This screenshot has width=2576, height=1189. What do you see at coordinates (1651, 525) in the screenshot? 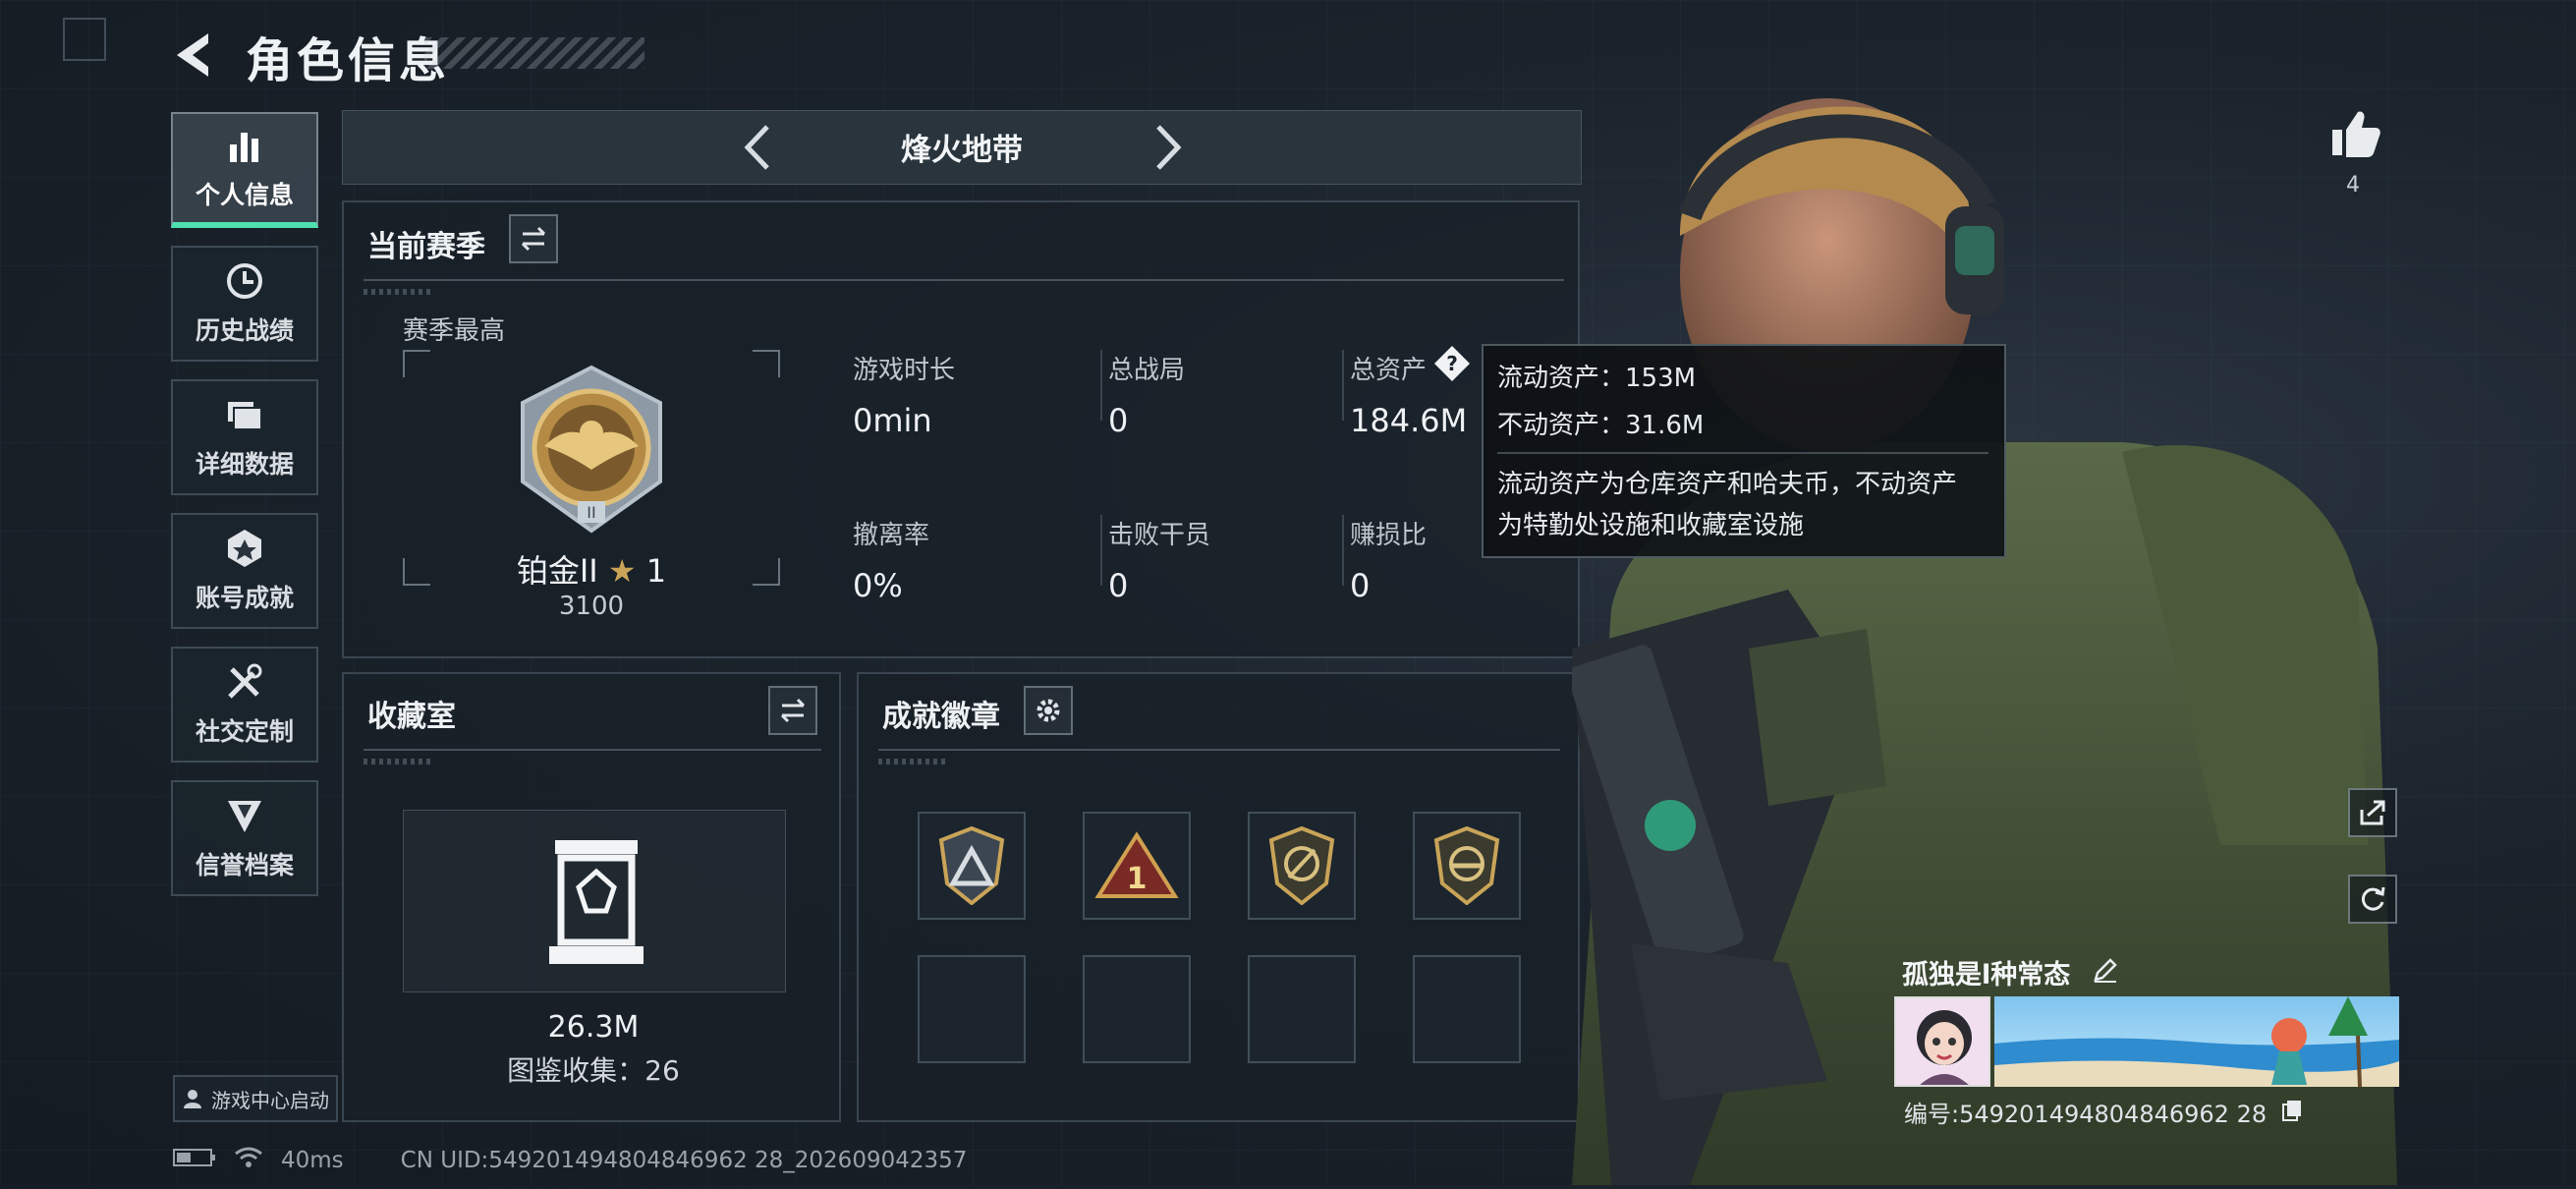
I see `tooltip-desc-2: 为特勤处设施和收藏室设施` at bounding box center [1651, 525].